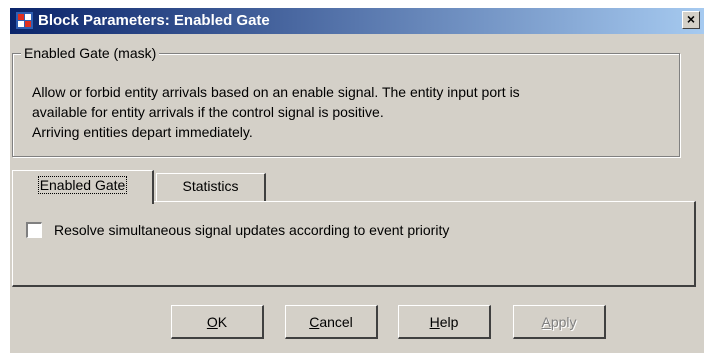 Image resolution: width=709 pixels, height=357 pixels. What do you see at coordinates (314, 321) in the screenshot?
I see `cancel-mnemonic: C` at bounding box center [314, 321].